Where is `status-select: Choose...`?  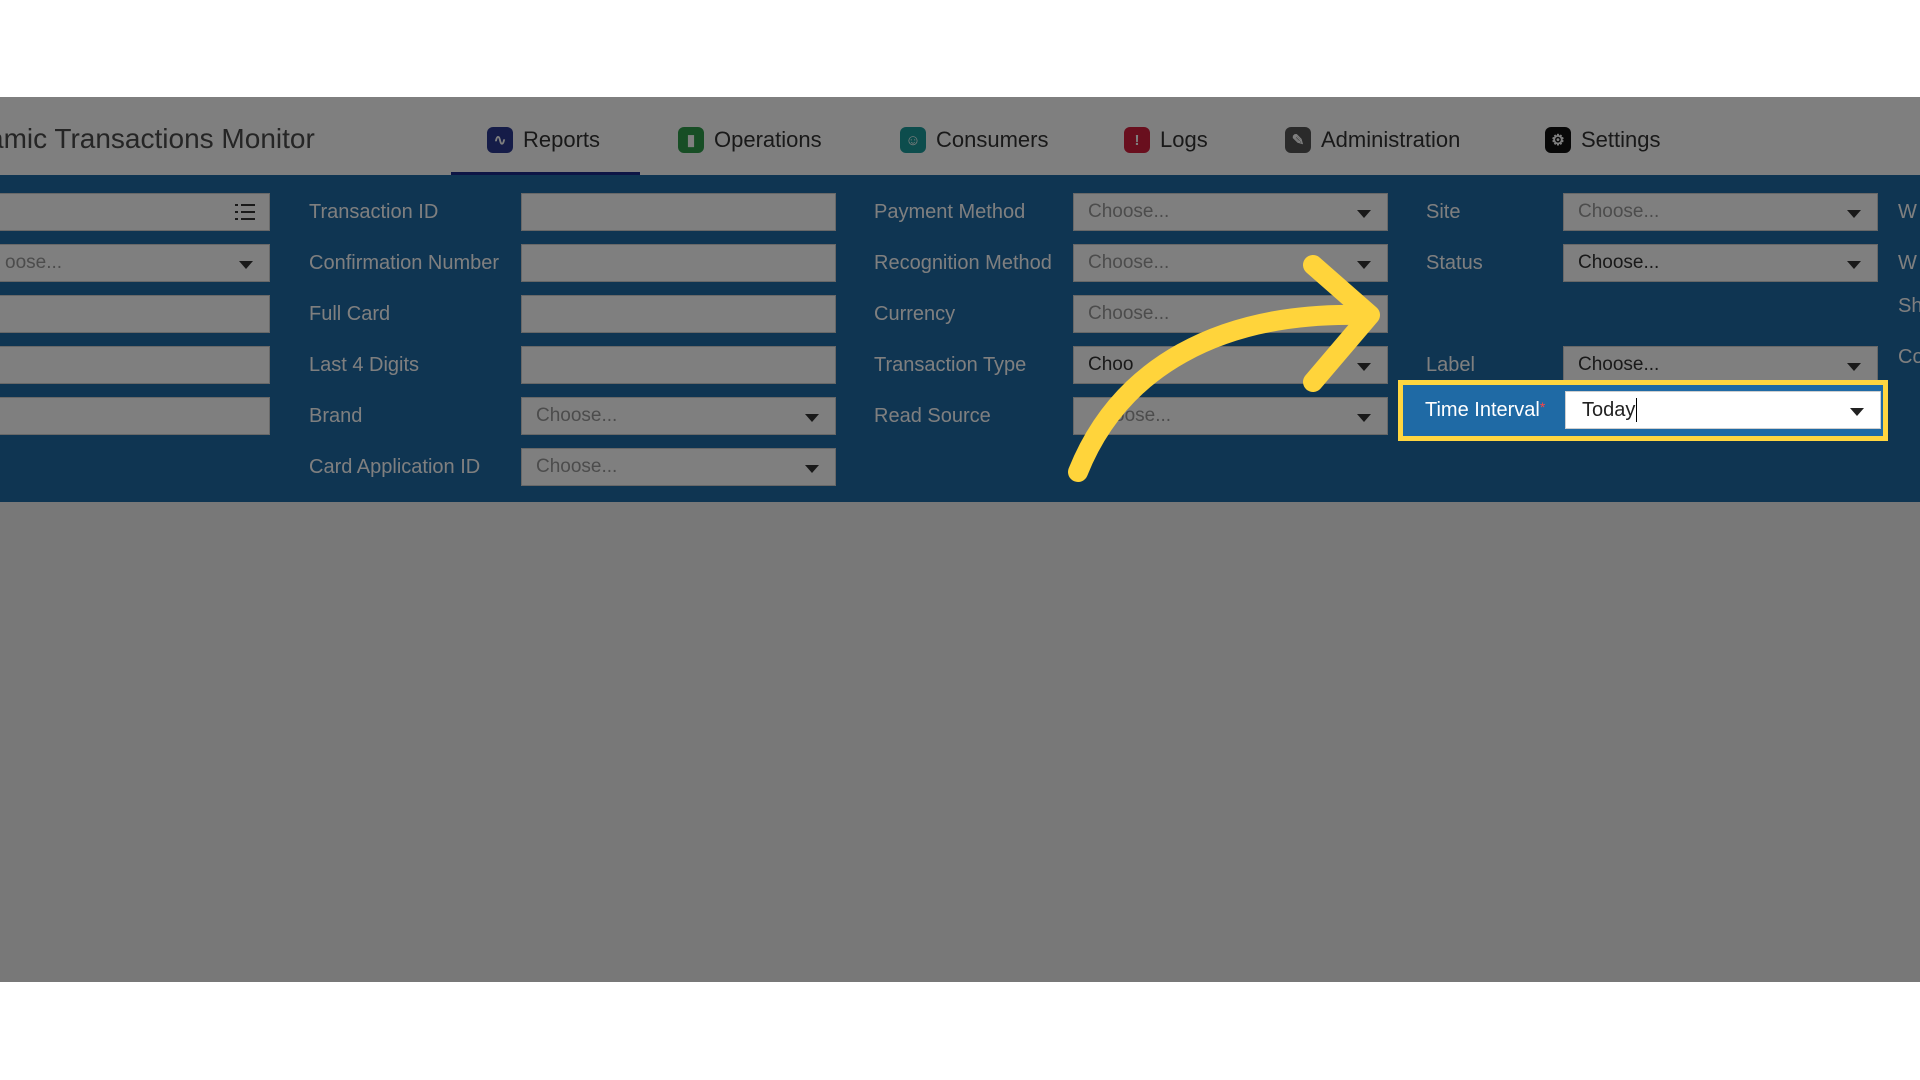
status-select: Choose... is located at coordinates (1720, 263).